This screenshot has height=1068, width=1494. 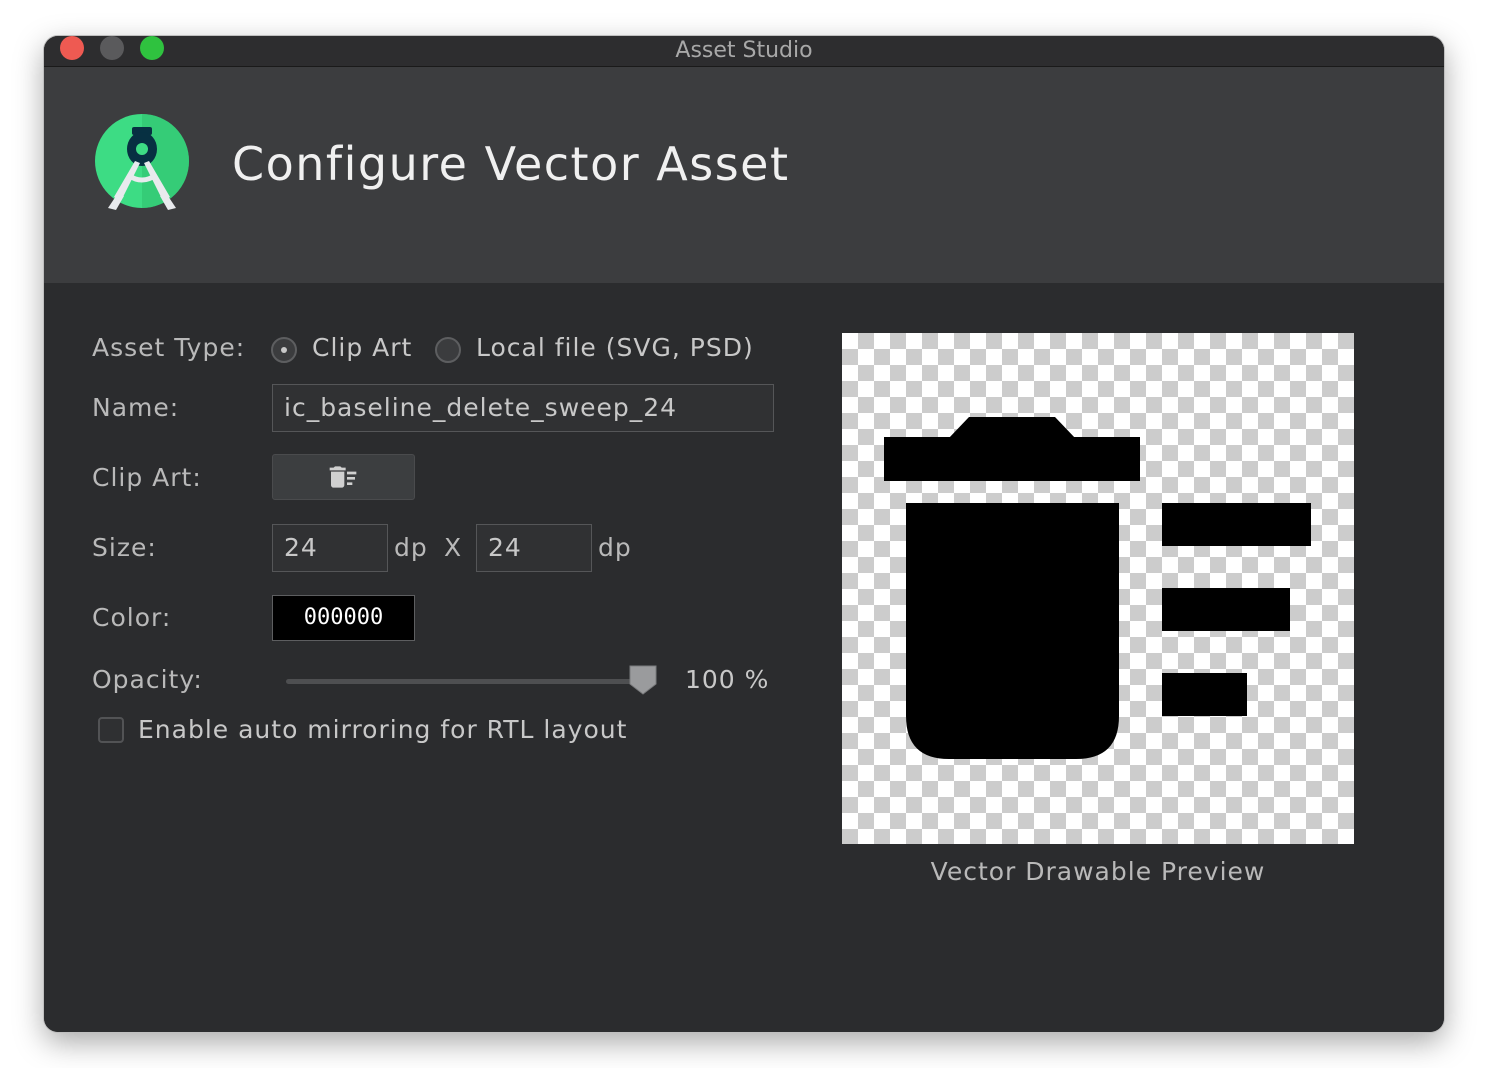 I want to click on opacity-slider-track, so click(x=464, y=681).